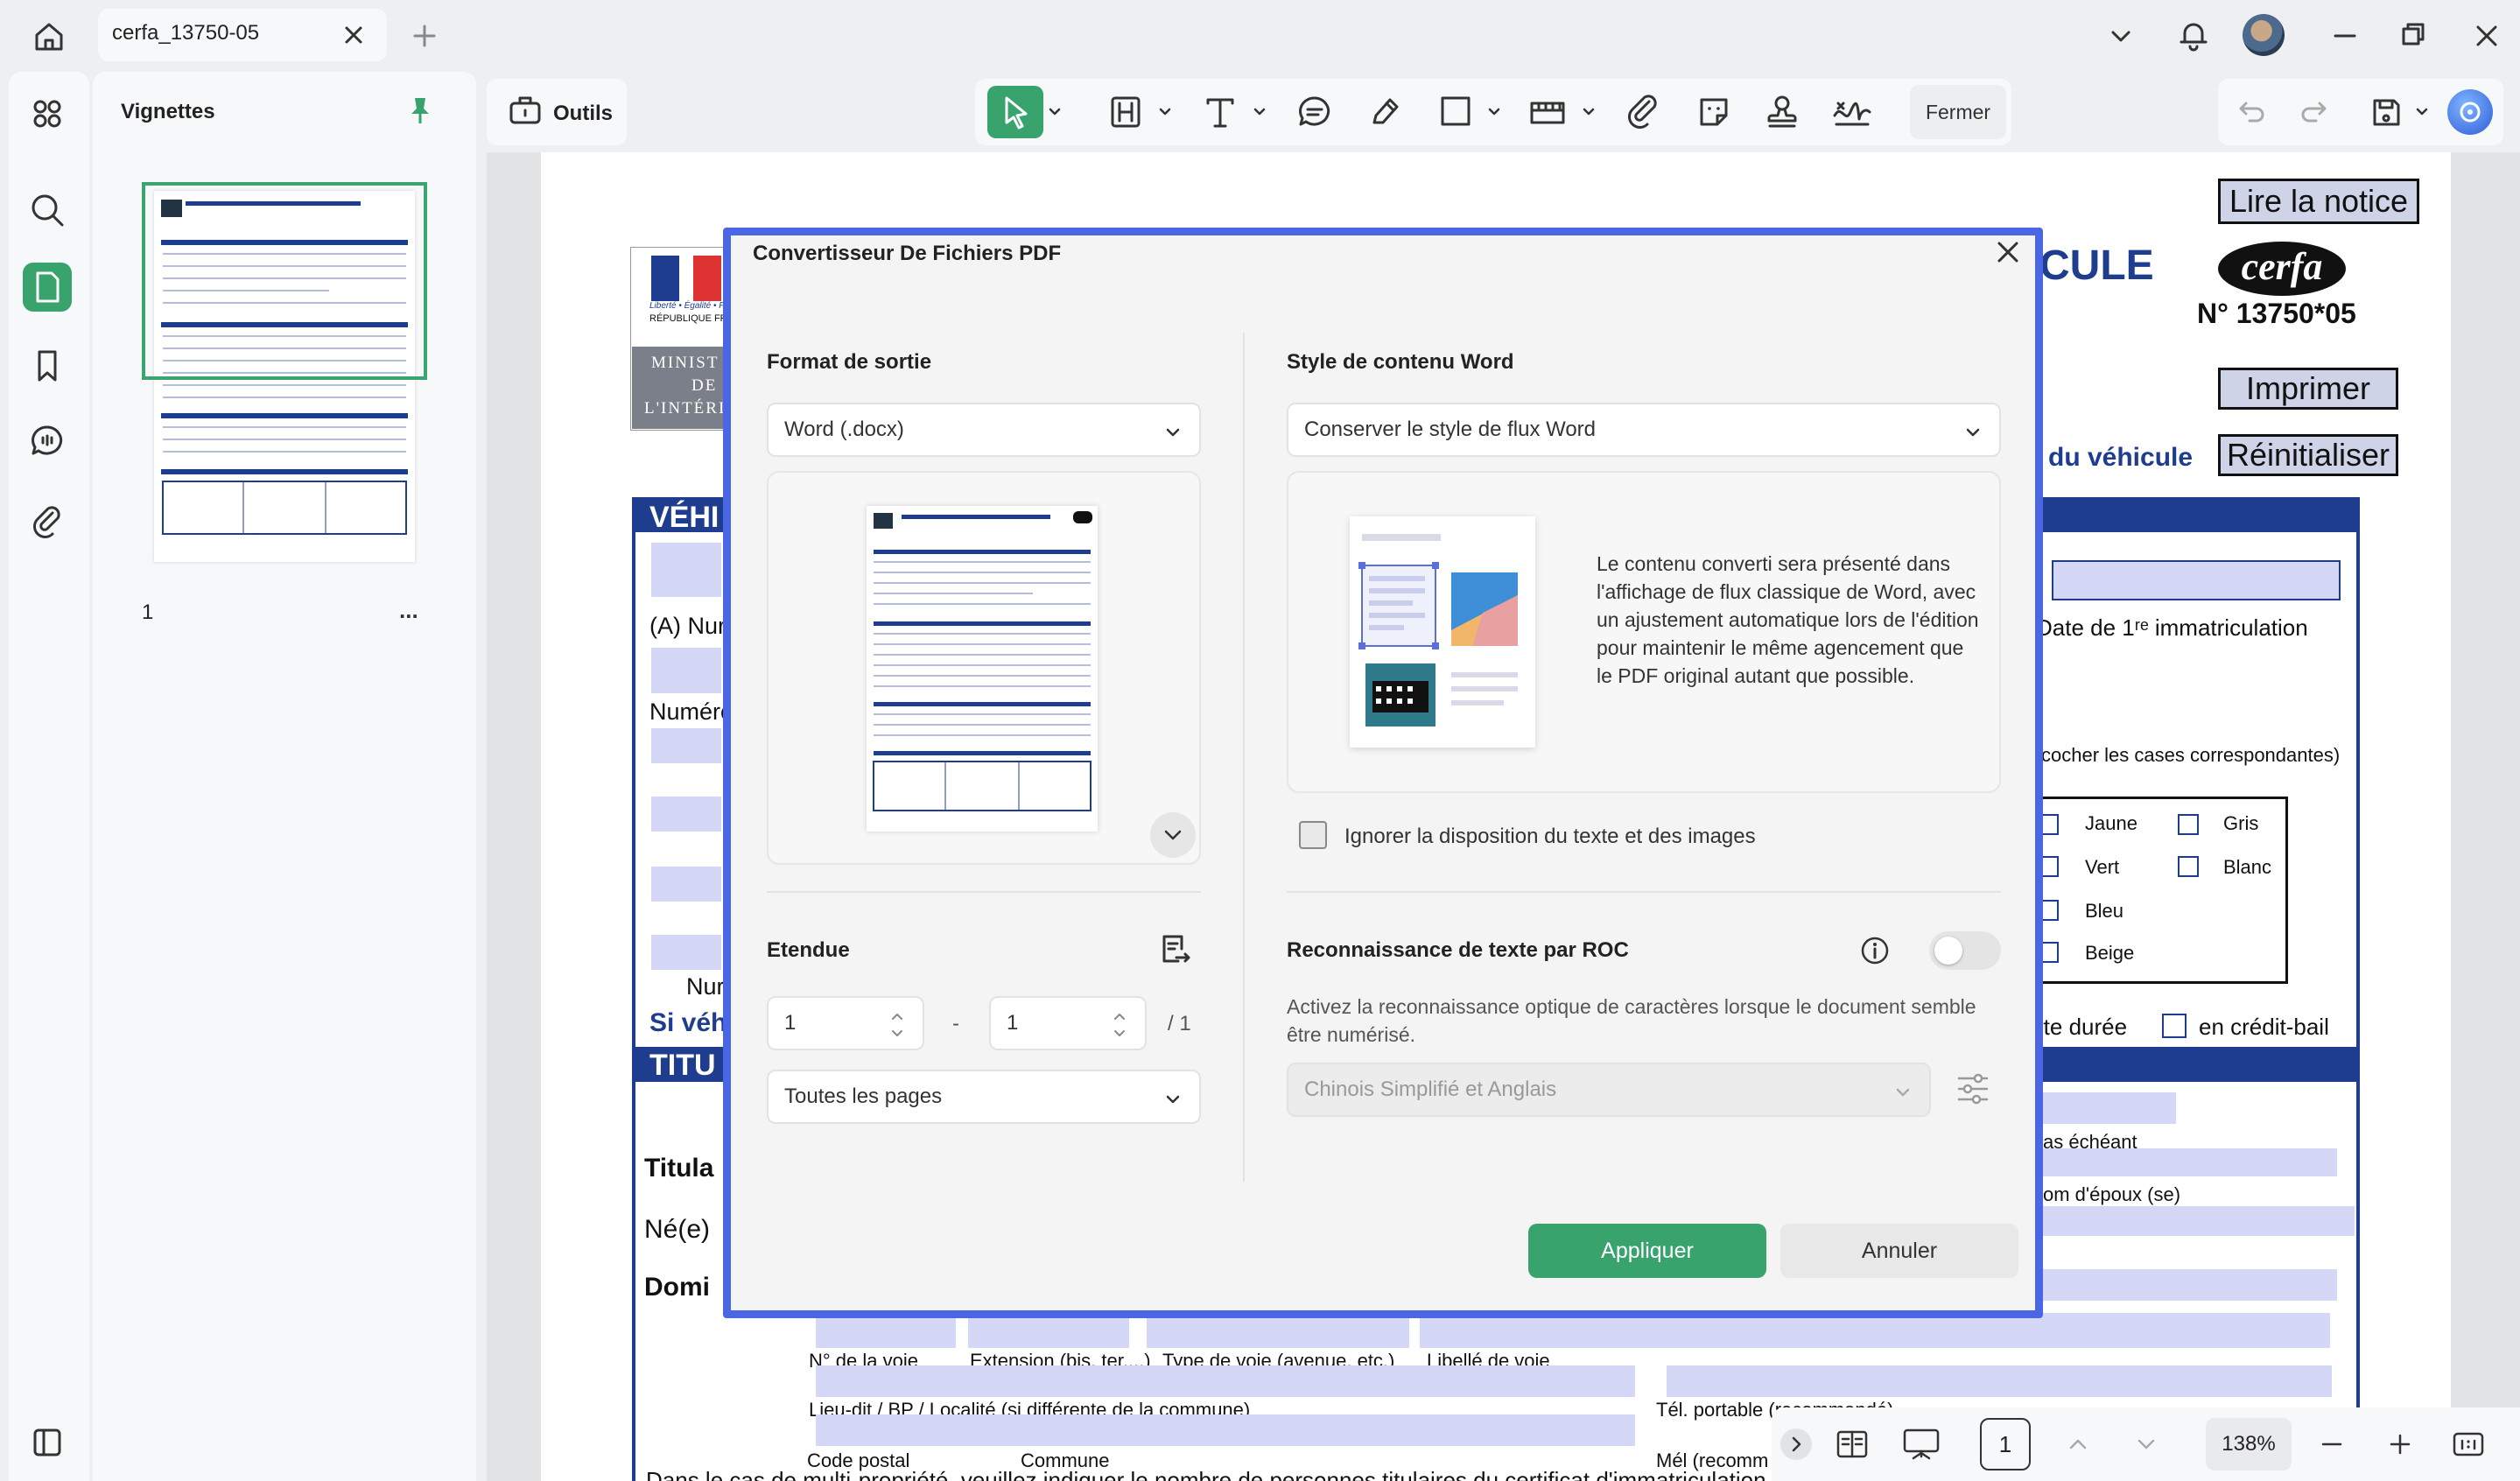 The height and width of the screenshot is (1481, 2520). What do you see at coordinates (686, 814) in the screenshot?
I see `field-b` at bounding box center [686, 814].